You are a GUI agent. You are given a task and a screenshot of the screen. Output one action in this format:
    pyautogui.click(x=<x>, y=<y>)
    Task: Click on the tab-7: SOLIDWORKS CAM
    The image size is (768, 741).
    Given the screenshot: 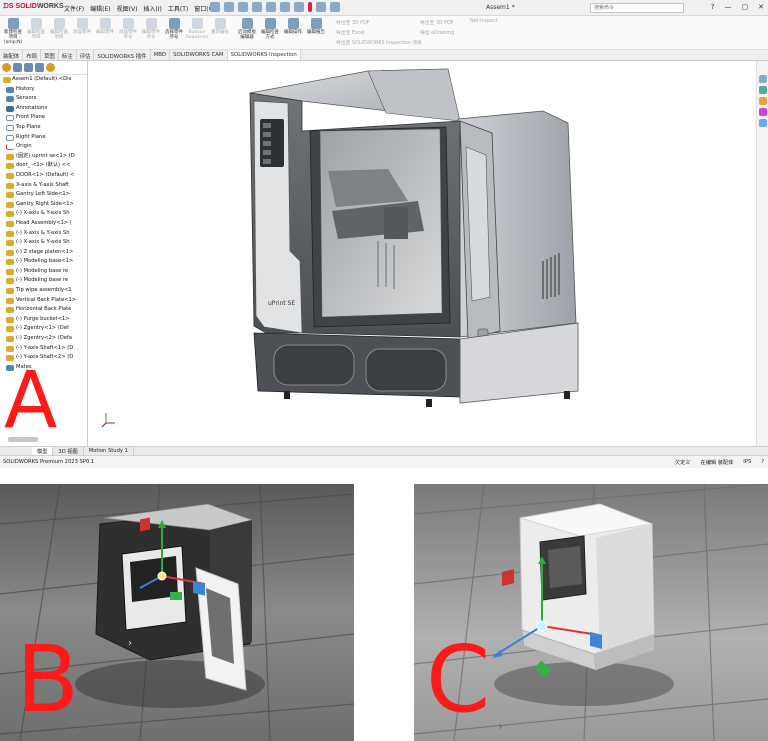 What is the action you would take?
    pyautogui.click(x=199, y=55)
    